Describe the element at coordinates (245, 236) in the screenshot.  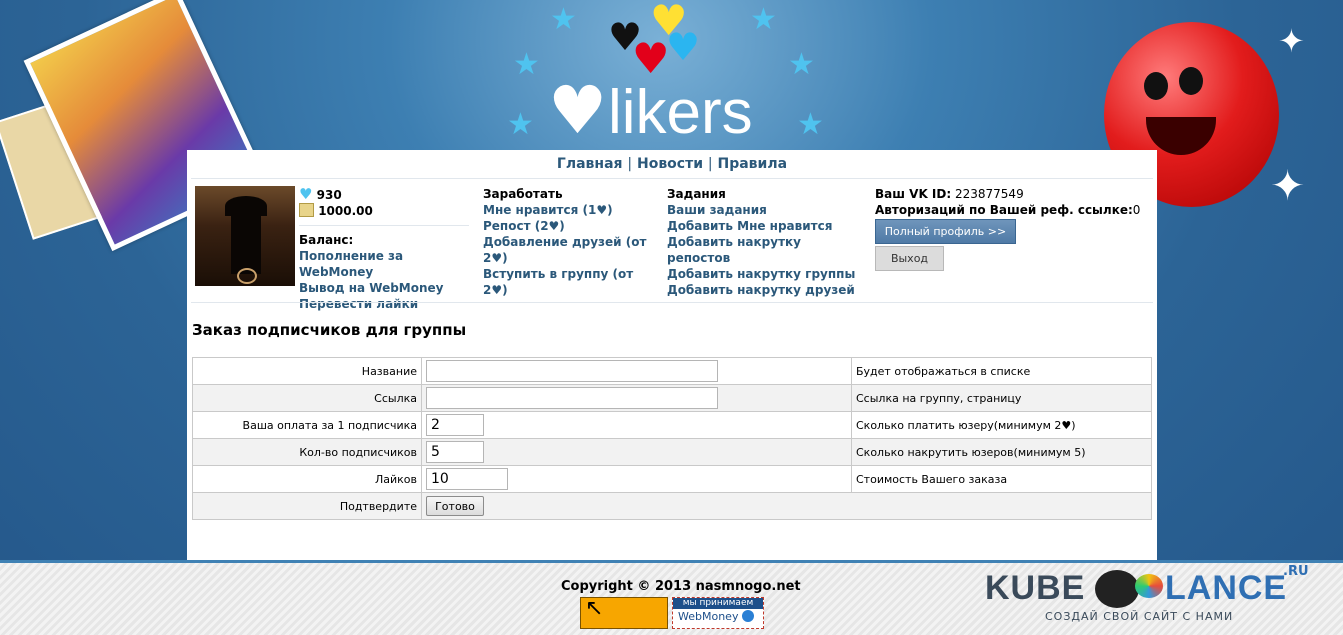
I see `avatar` at that location.